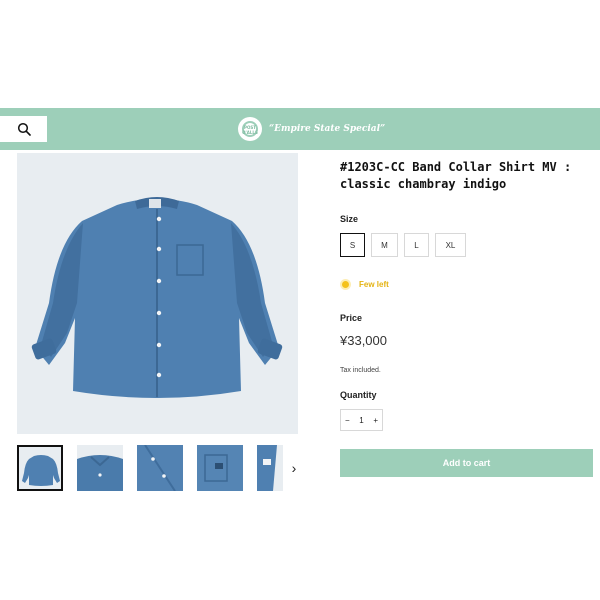  I want to click on tax-note: Tax included., so click(360, 370).